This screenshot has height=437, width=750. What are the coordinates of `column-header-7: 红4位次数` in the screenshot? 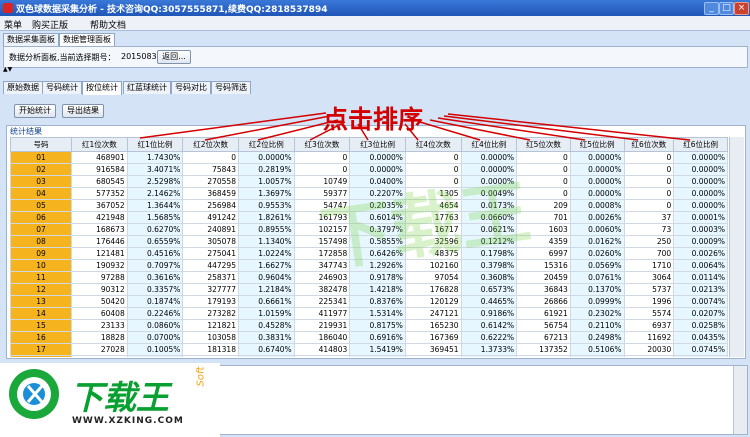 It's located at (433, 144).